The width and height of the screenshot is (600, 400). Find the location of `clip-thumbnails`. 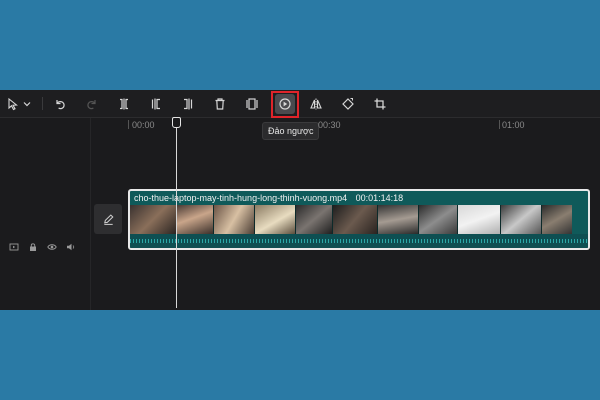

clip-thumbnails is located at coordinates (359, 219).